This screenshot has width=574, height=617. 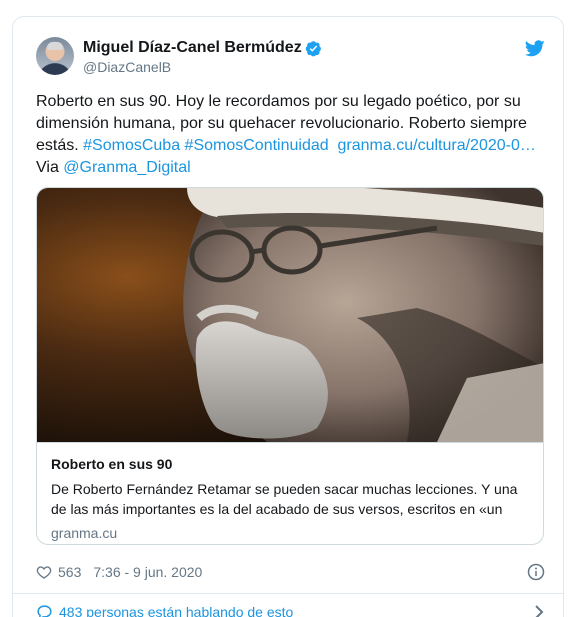 I want to click on tweet-text-fragment: estás., so click(x=60, y=145).